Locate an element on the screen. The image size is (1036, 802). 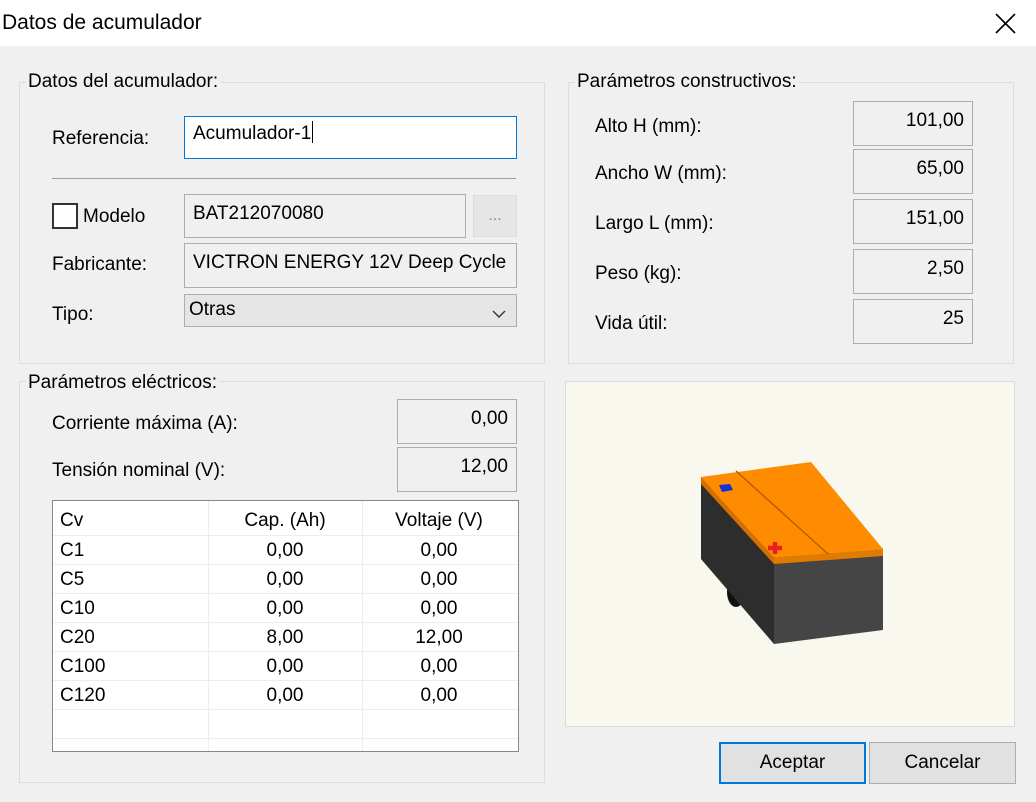
peso-label: Peso (kg): is located at coordinates (638, 273).